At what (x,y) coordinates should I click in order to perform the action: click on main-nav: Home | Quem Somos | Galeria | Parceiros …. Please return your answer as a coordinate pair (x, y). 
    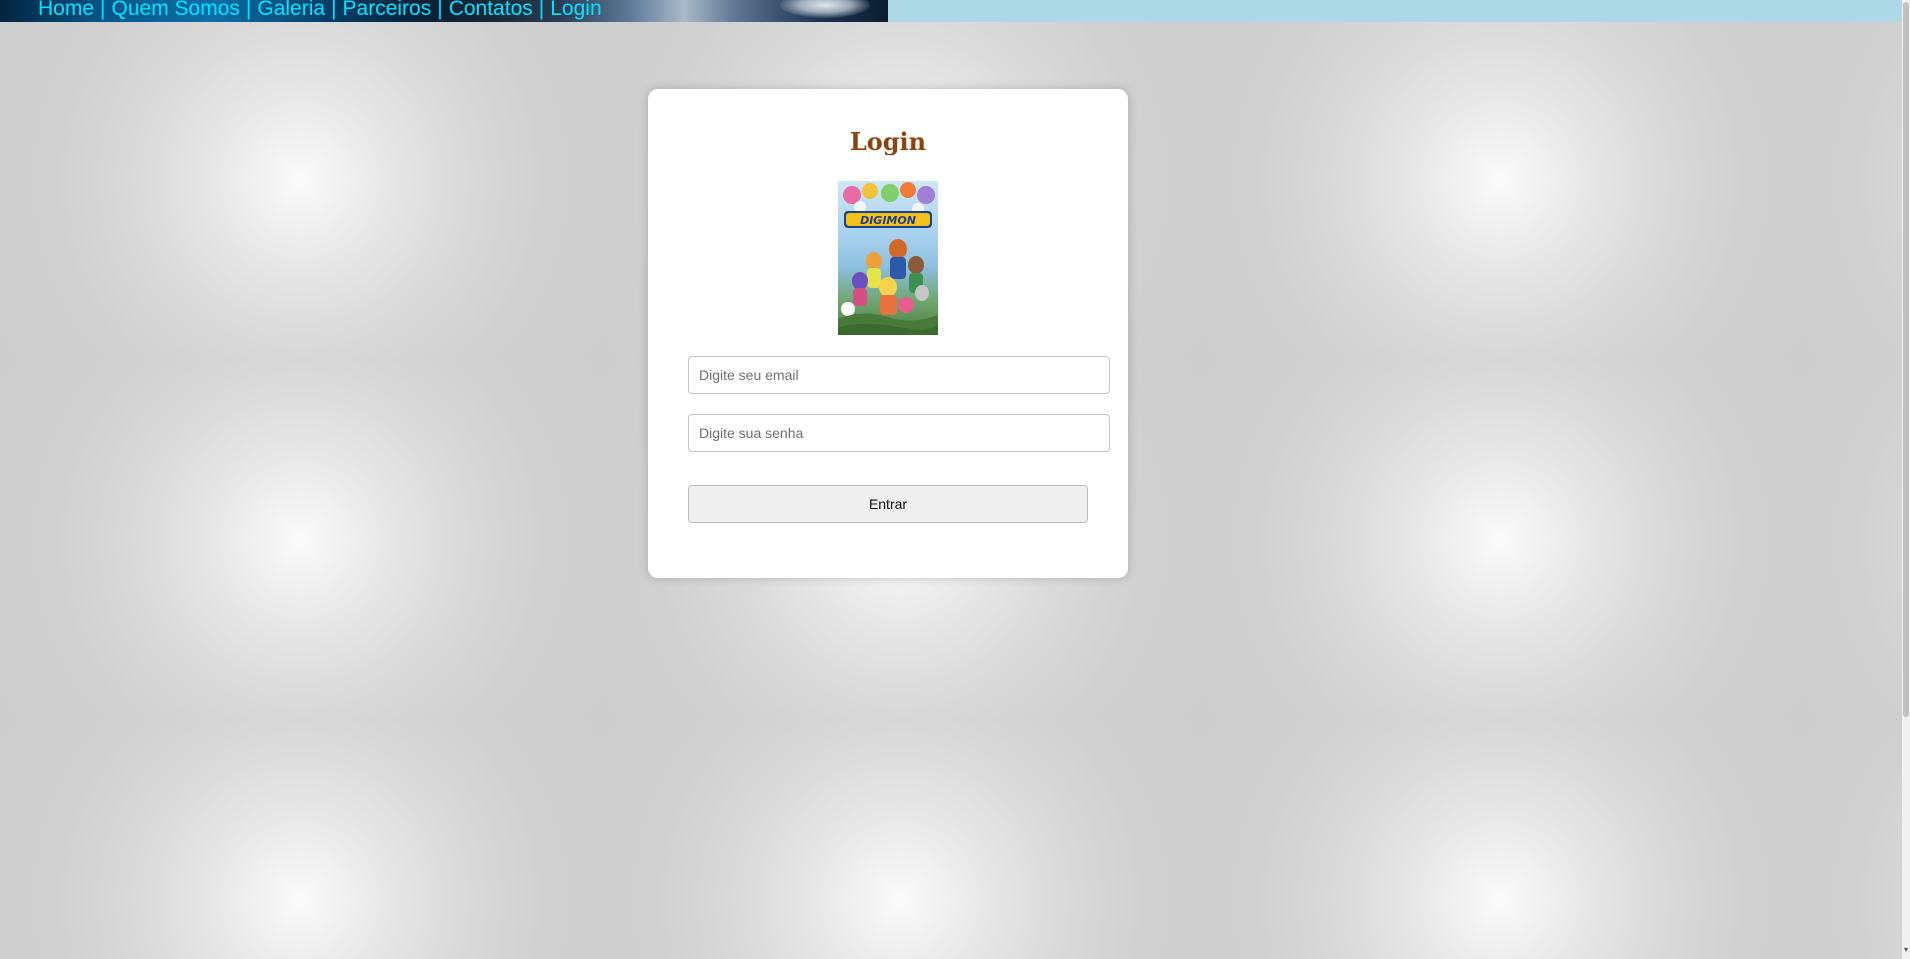
    Looking at the image, I should click on (320, 10).